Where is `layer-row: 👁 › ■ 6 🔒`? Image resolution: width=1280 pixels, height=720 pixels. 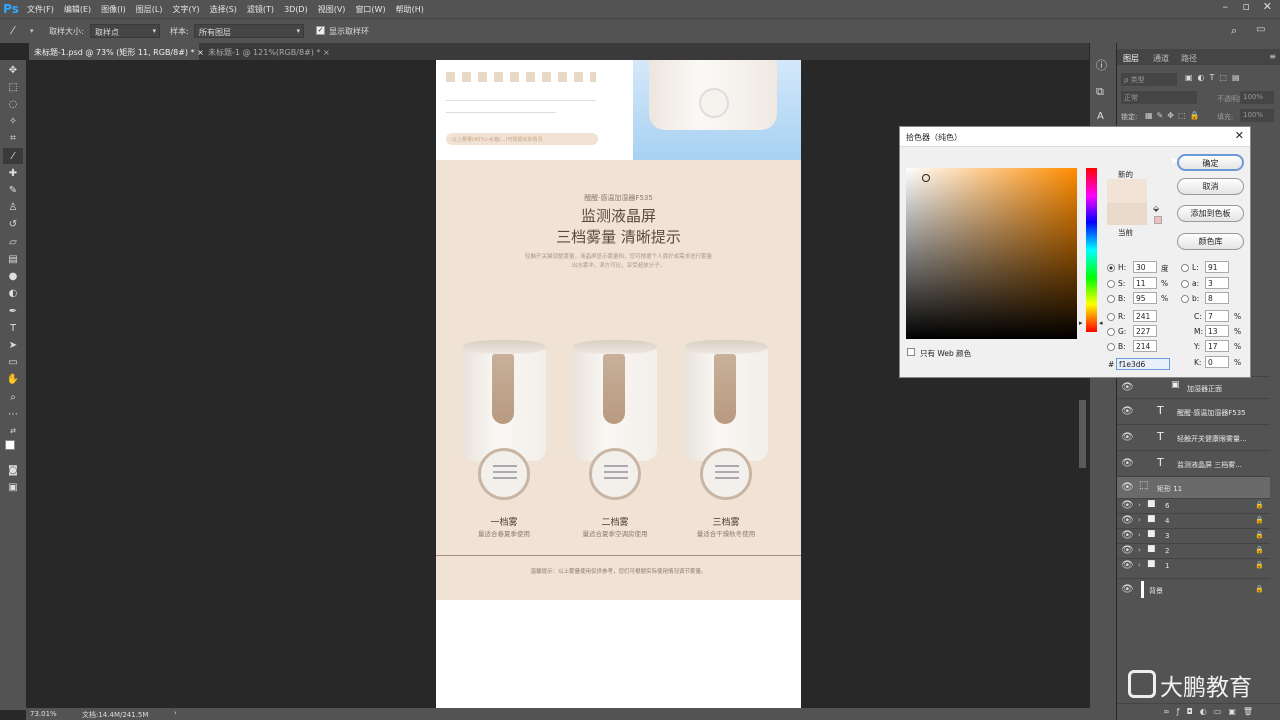
layer-row: 👁 › ■ 6 🔒 is located at coordinates (1193, 505).